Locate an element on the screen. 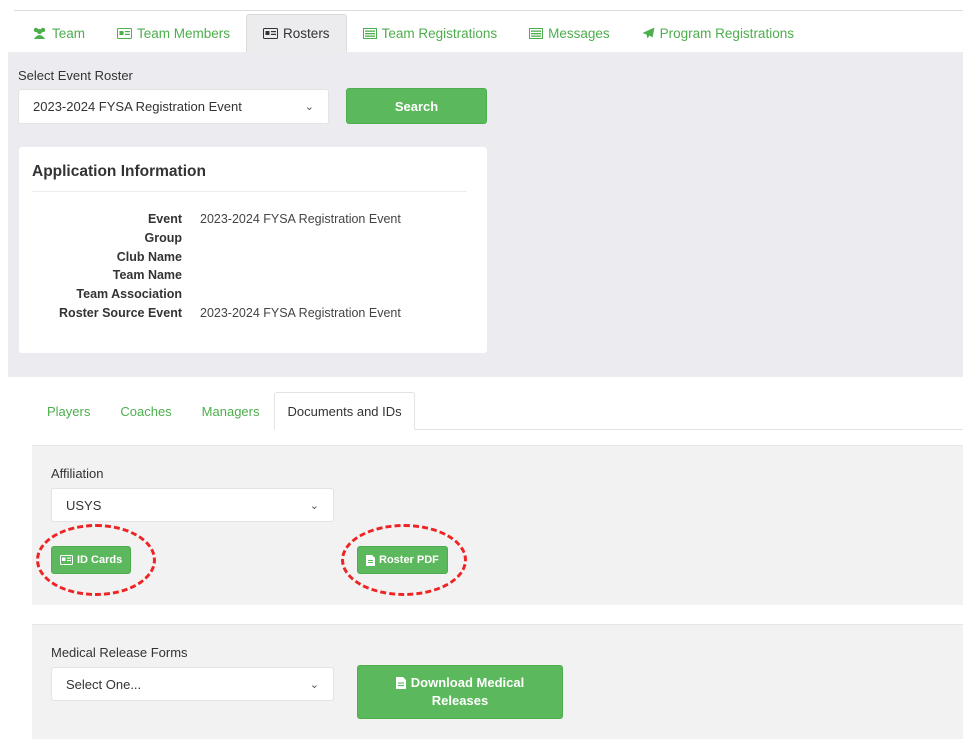 This screenshot has width=963, height=739. tab-team: Team is located at coordinates (58, 33).